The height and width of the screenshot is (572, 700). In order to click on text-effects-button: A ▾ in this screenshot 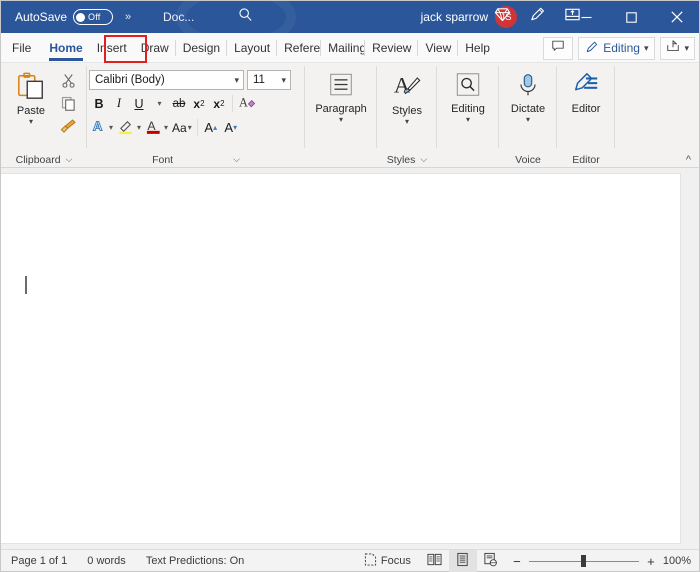, I will do `click(102, 127)`.